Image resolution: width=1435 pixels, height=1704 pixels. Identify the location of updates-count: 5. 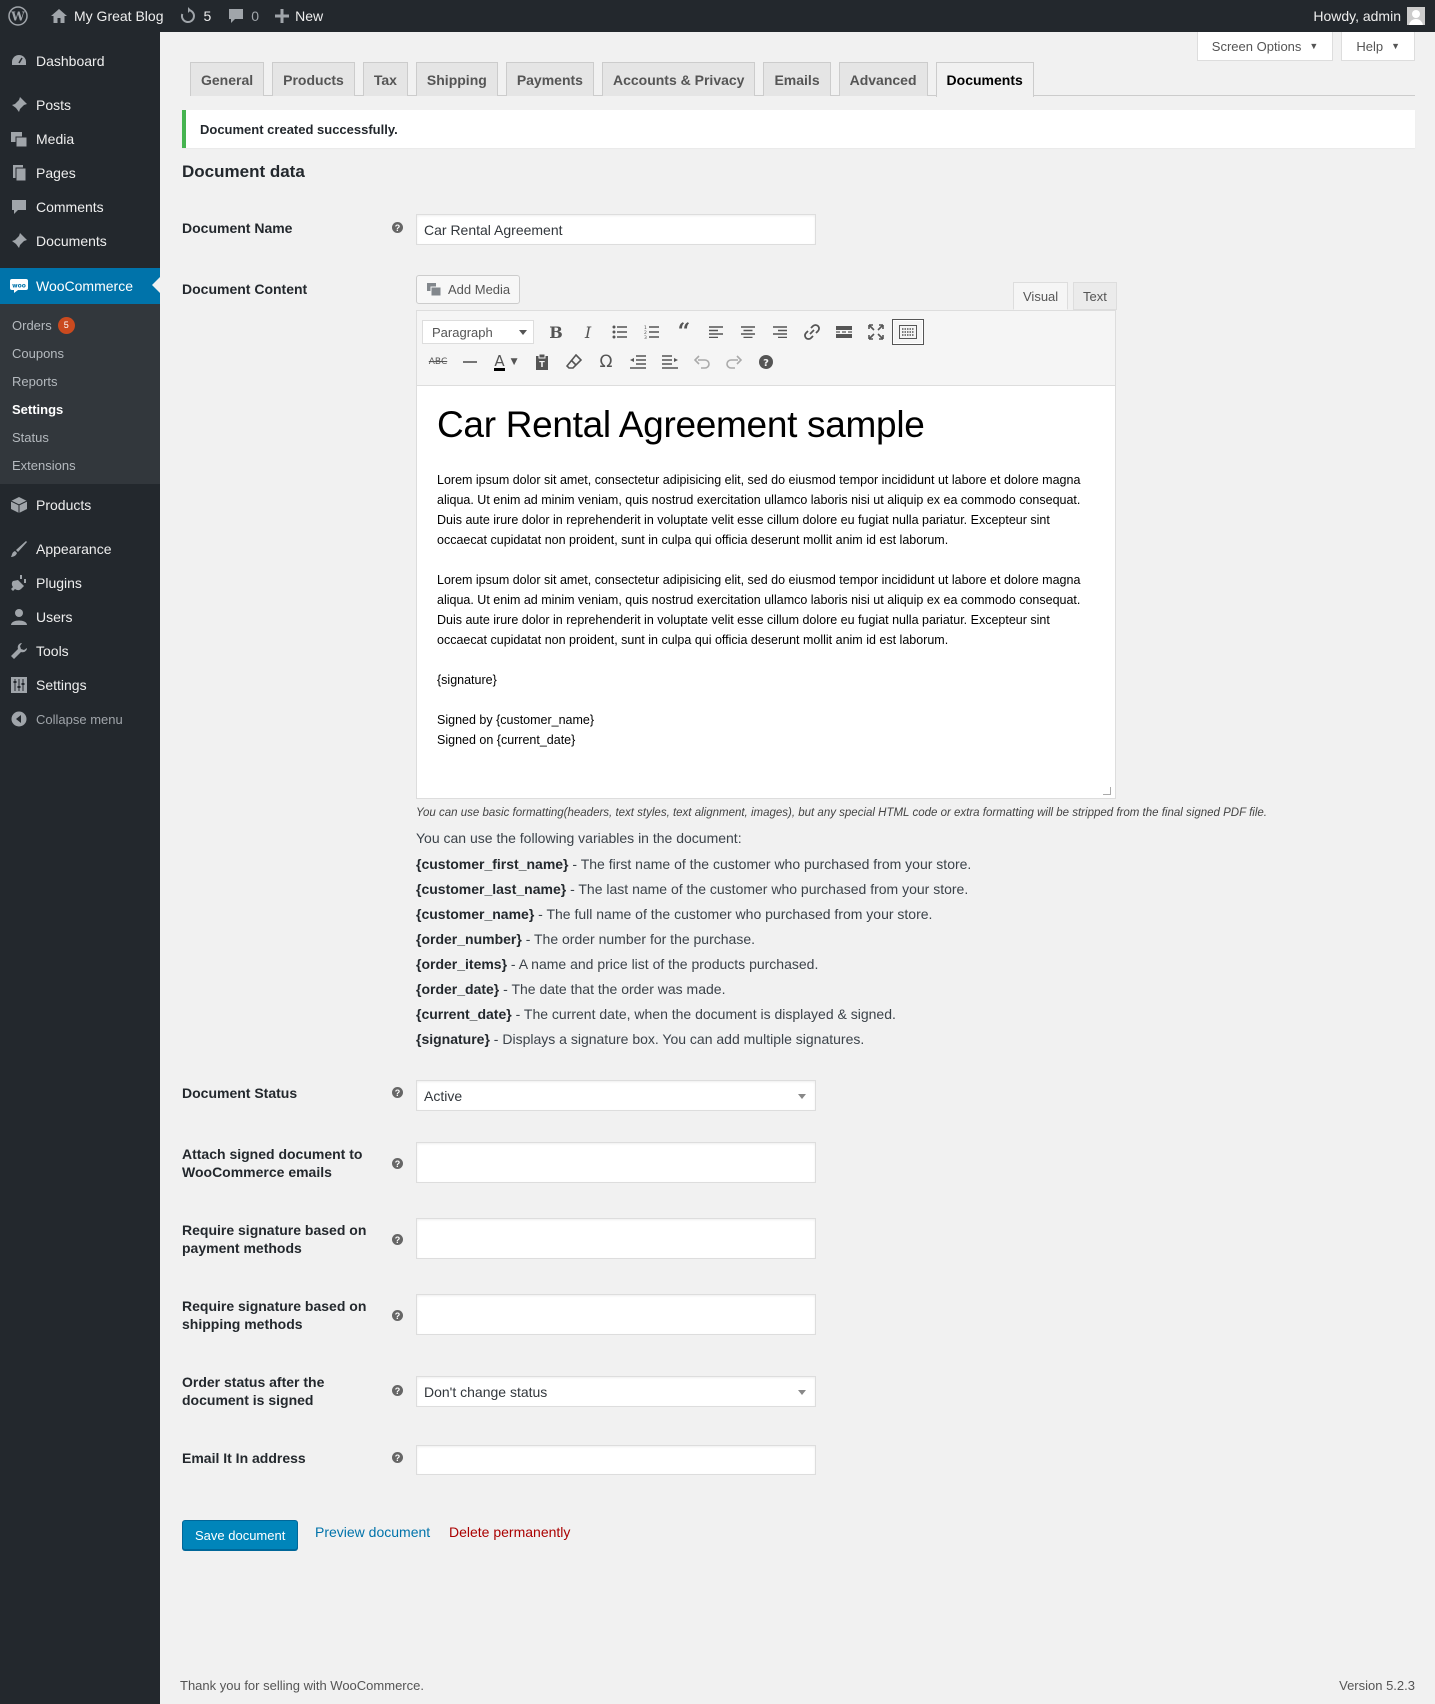
(207, 16).